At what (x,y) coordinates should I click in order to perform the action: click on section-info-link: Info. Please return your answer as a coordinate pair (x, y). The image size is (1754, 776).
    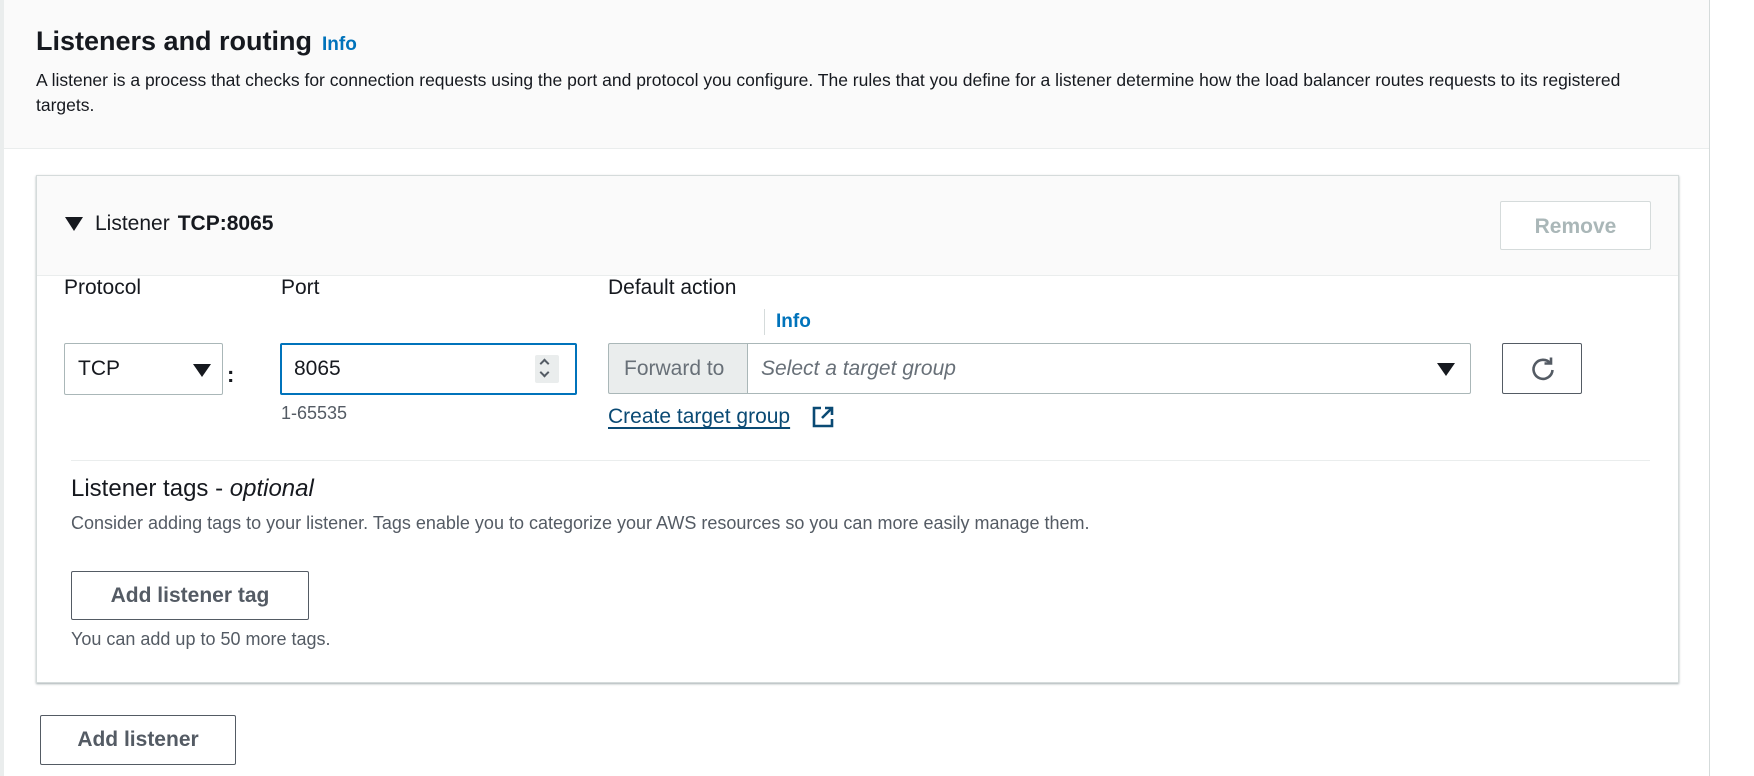
    Looking at the image, I should click on (339, 44).